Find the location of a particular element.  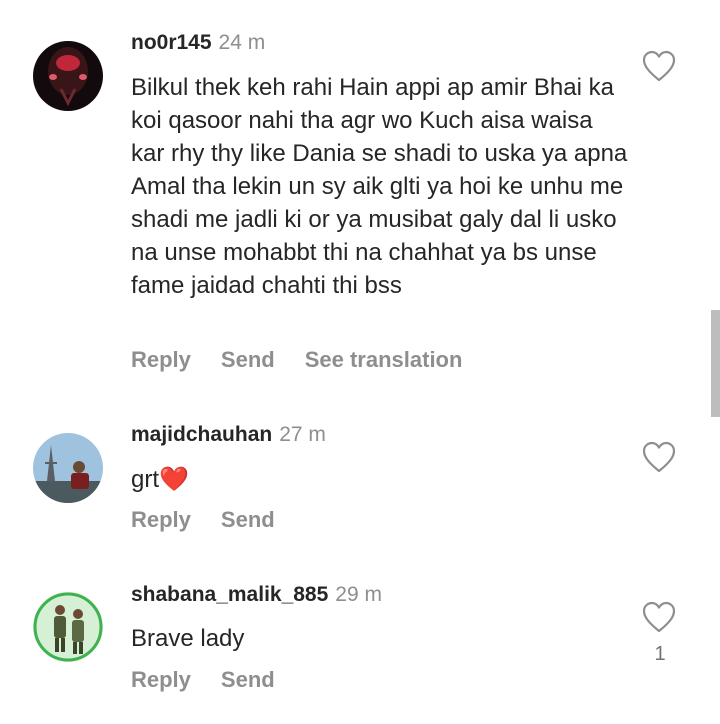

comment-meta: majidchauhan 27 m is located at coordinates (228, 435).